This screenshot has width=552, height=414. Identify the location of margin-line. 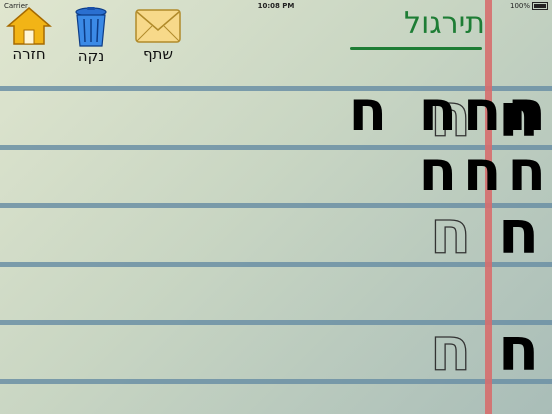
(488, 207).